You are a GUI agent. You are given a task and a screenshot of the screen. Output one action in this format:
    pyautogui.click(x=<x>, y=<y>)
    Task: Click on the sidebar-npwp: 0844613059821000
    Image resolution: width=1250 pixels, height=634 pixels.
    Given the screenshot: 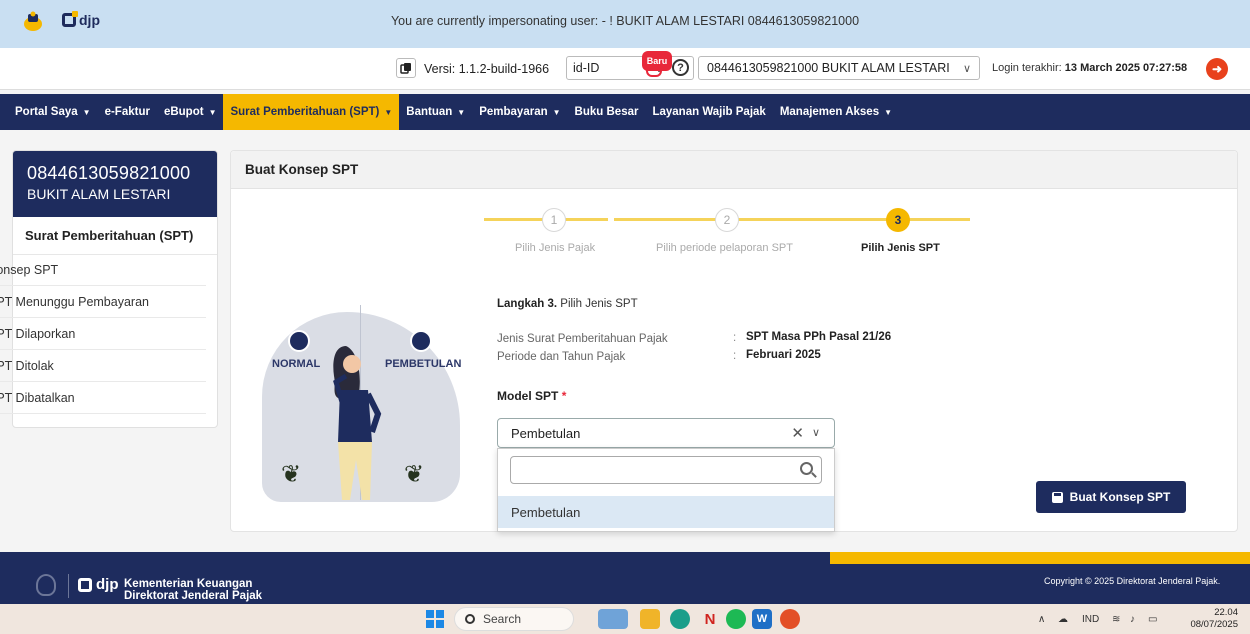 What is the action you would take?
    pyautogui.click(x=109, y=173)
    